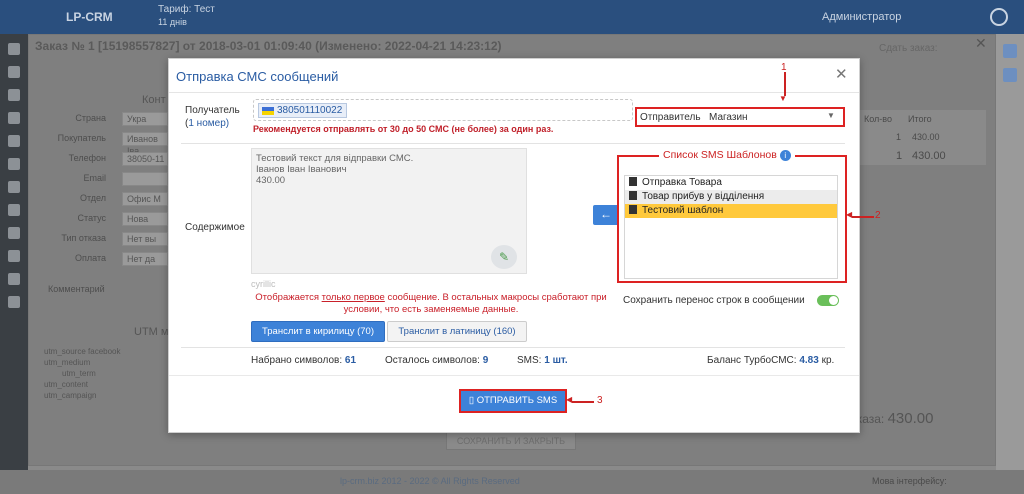 This screenshot has height=494, width=1024. Describe the element at coordinates (90, 118) in the screenshot. I see `form-label: Страна` at that location.